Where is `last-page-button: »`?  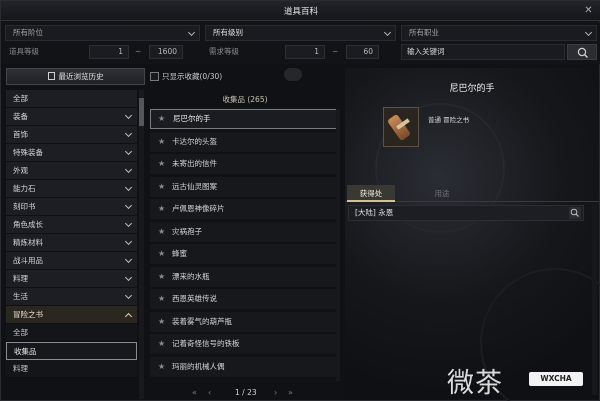 last-page-button: » is located at coordinates (290, 392).